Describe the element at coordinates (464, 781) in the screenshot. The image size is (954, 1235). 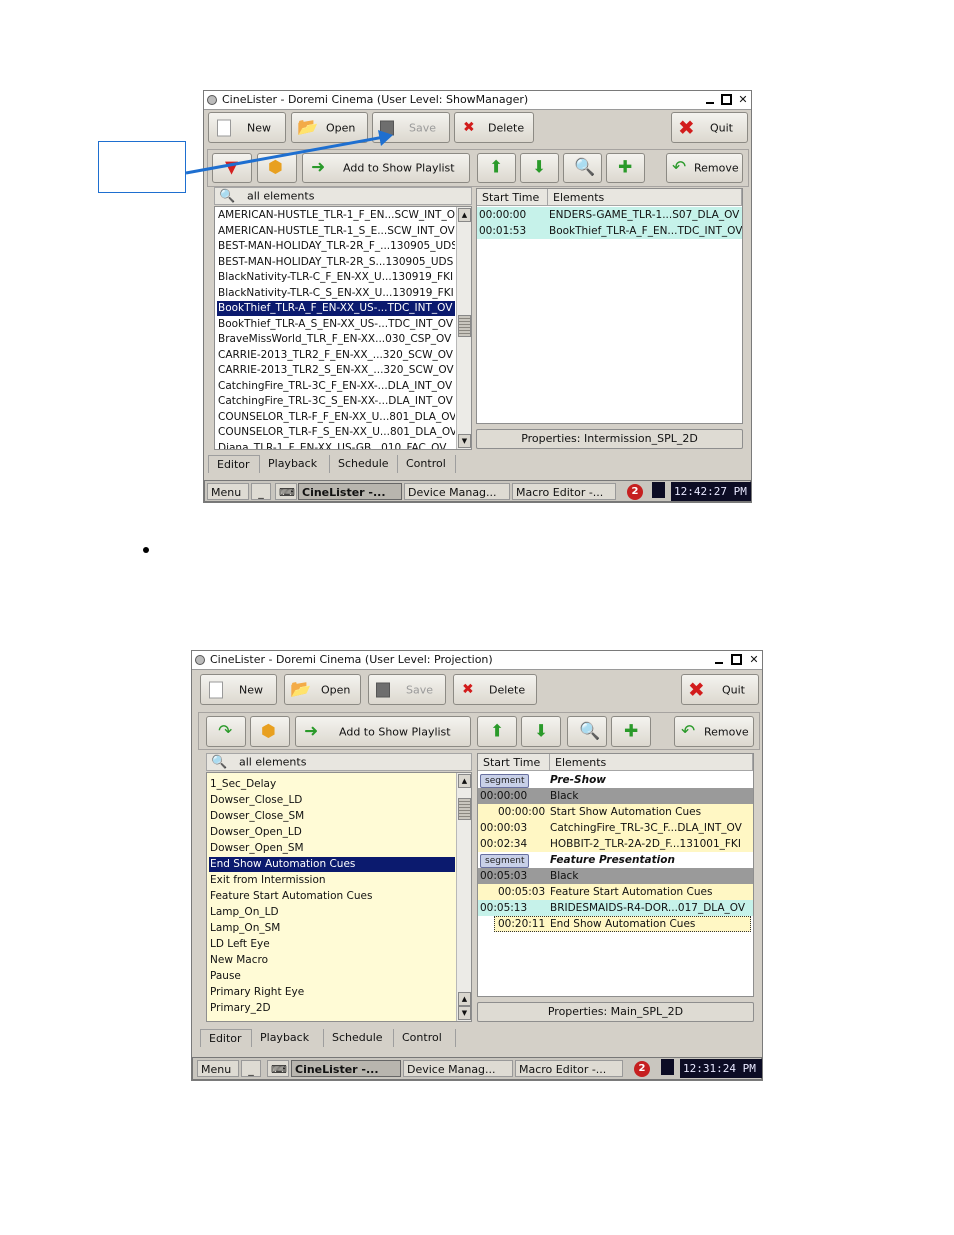
I see `scroll-up-icon: ▲` at that location.